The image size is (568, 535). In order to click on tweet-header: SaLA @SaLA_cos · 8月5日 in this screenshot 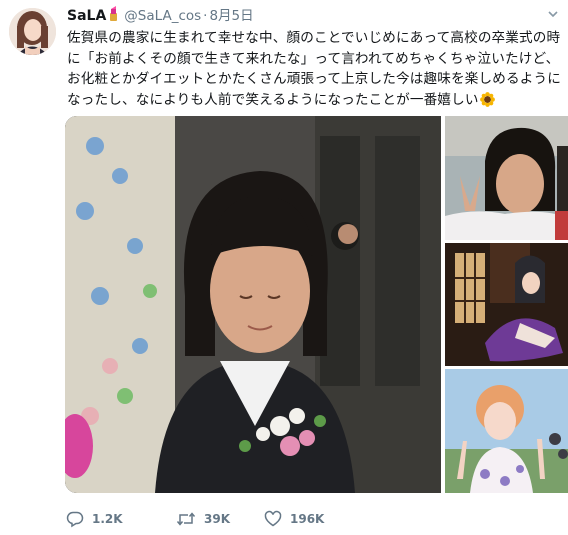, I will do `click(160, 15)`.